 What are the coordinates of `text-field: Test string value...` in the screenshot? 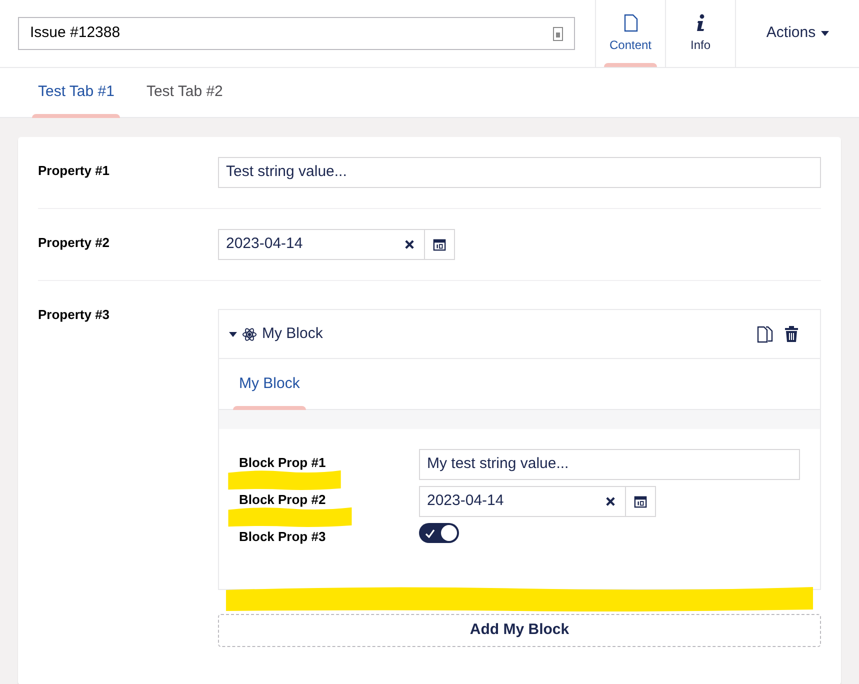 It's located at (519, 172).